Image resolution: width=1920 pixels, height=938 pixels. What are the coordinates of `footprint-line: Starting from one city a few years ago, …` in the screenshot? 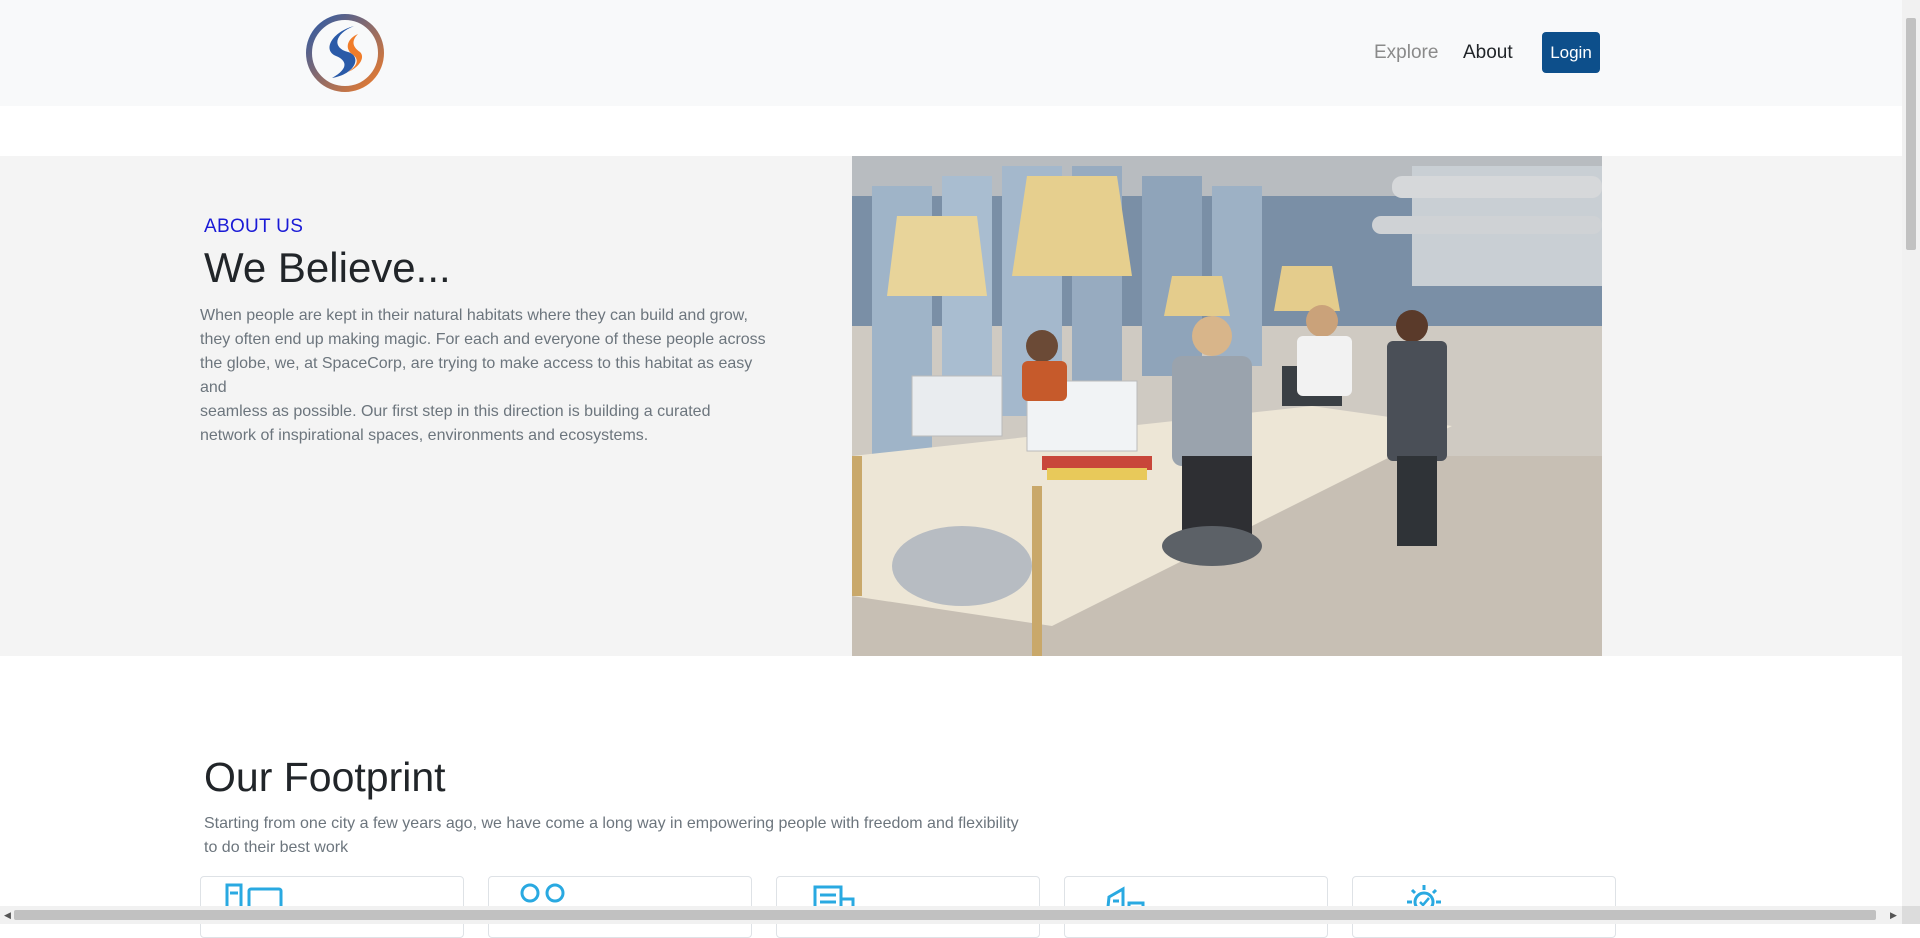 It's located at (611, 823).